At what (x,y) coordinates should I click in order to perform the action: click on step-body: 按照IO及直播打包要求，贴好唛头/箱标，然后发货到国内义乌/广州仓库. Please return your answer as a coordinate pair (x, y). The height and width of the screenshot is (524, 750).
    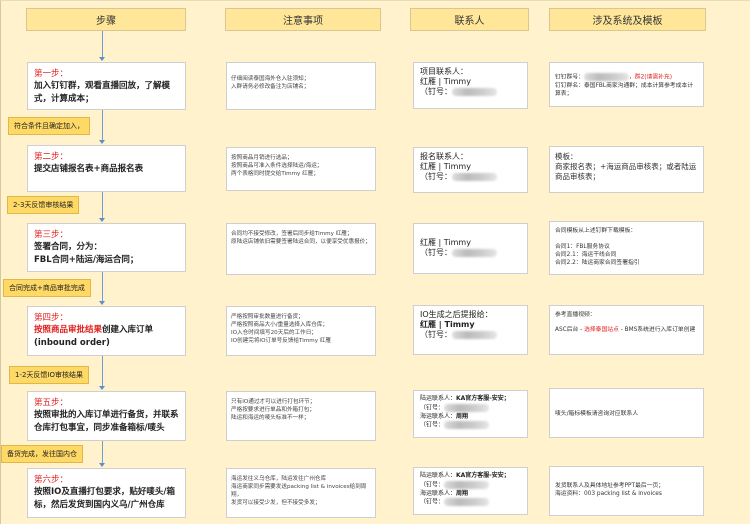
    Looking at the image, I should click on (104, 498).